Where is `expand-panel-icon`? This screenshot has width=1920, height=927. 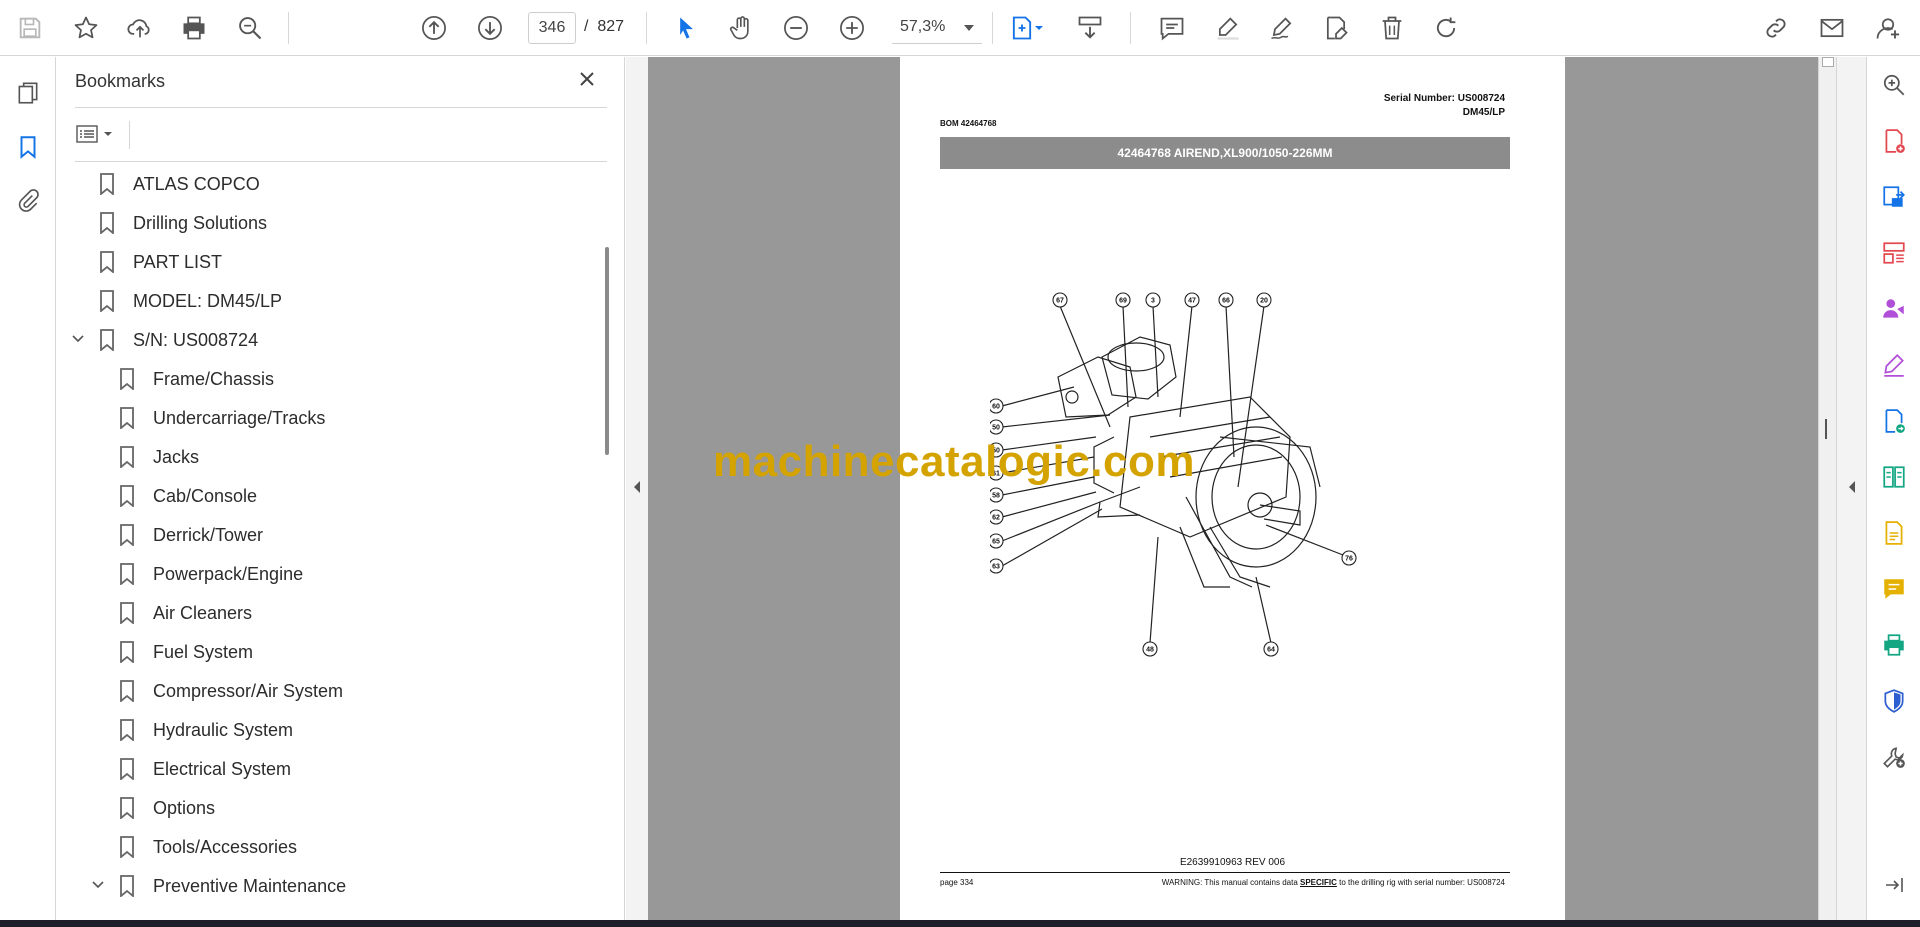 expand-panel-icon is located at coordinates (1894, 885).